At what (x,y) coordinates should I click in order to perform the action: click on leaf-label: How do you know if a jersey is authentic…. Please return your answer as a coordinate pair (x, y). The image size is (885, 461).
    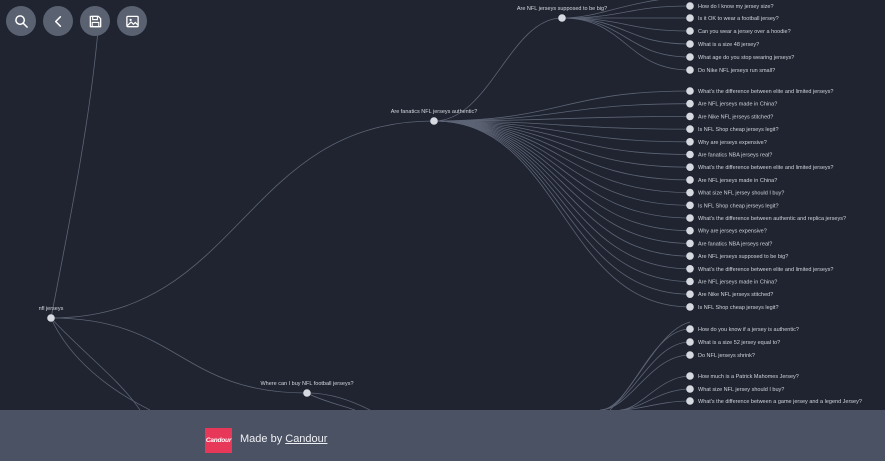
    Looking at the image, I should click on (748, 330).